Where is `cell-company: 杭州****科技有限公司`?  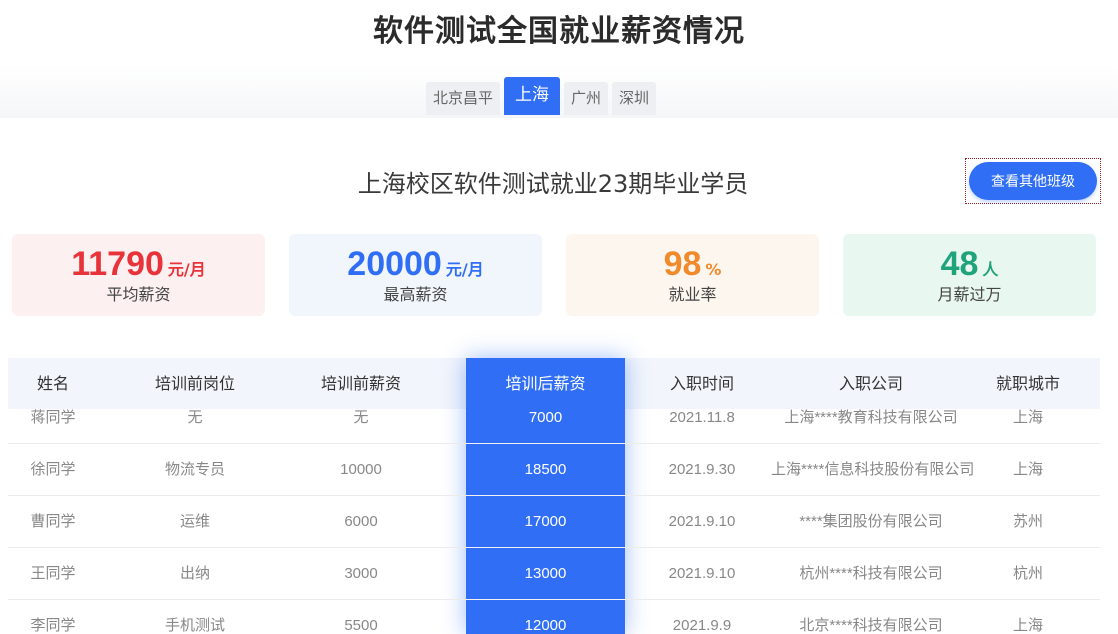
cell-company: 杭州****科技有限公司 is located at coordinates (871, 573).